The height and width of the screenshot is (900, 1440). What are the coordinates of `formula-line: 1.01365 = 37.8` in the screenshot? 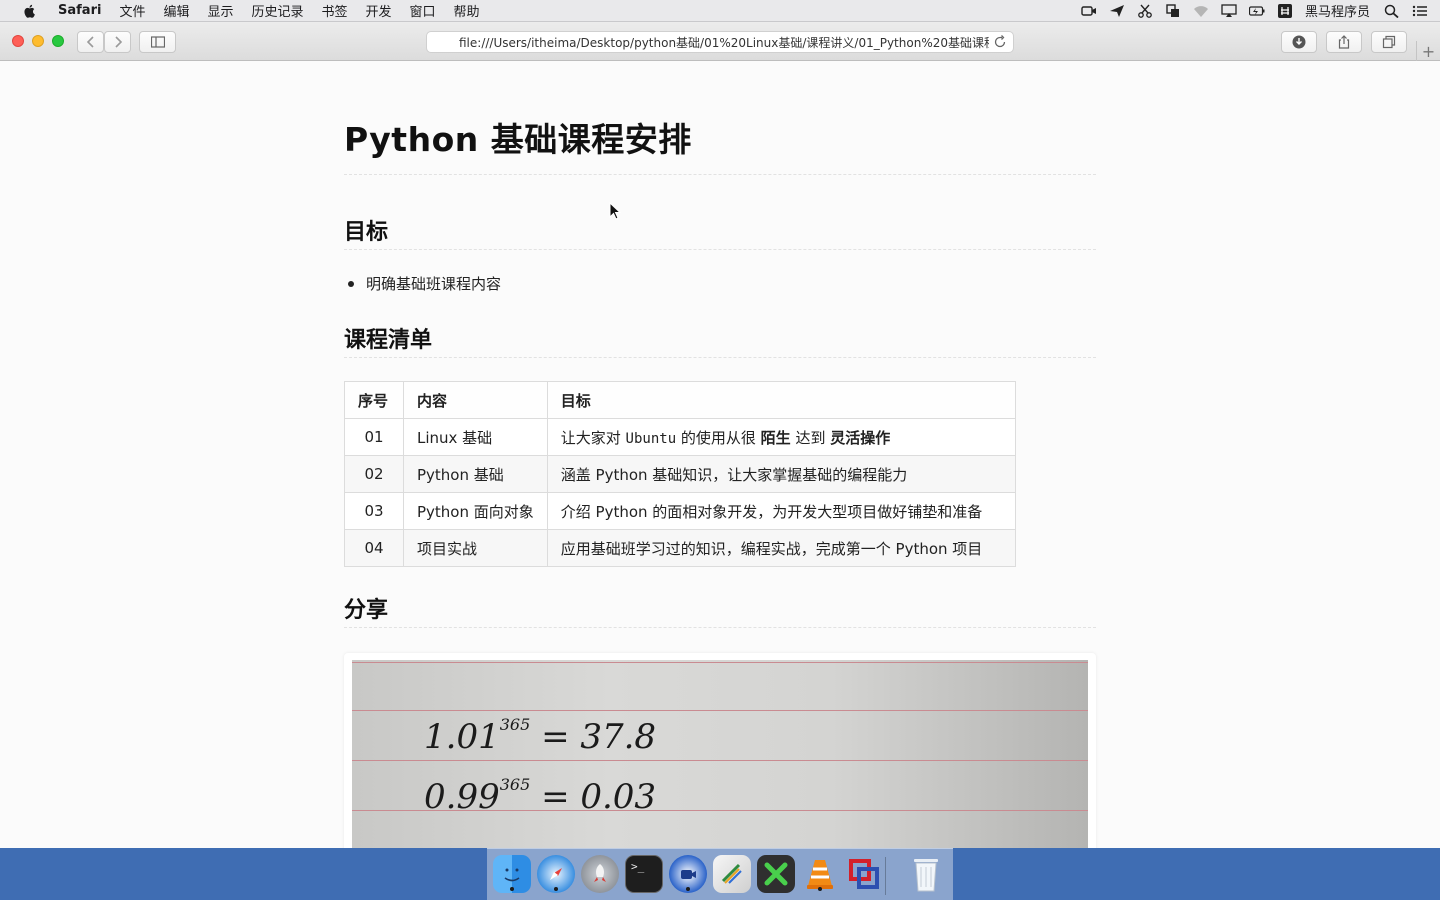 It's located at (540, 736).